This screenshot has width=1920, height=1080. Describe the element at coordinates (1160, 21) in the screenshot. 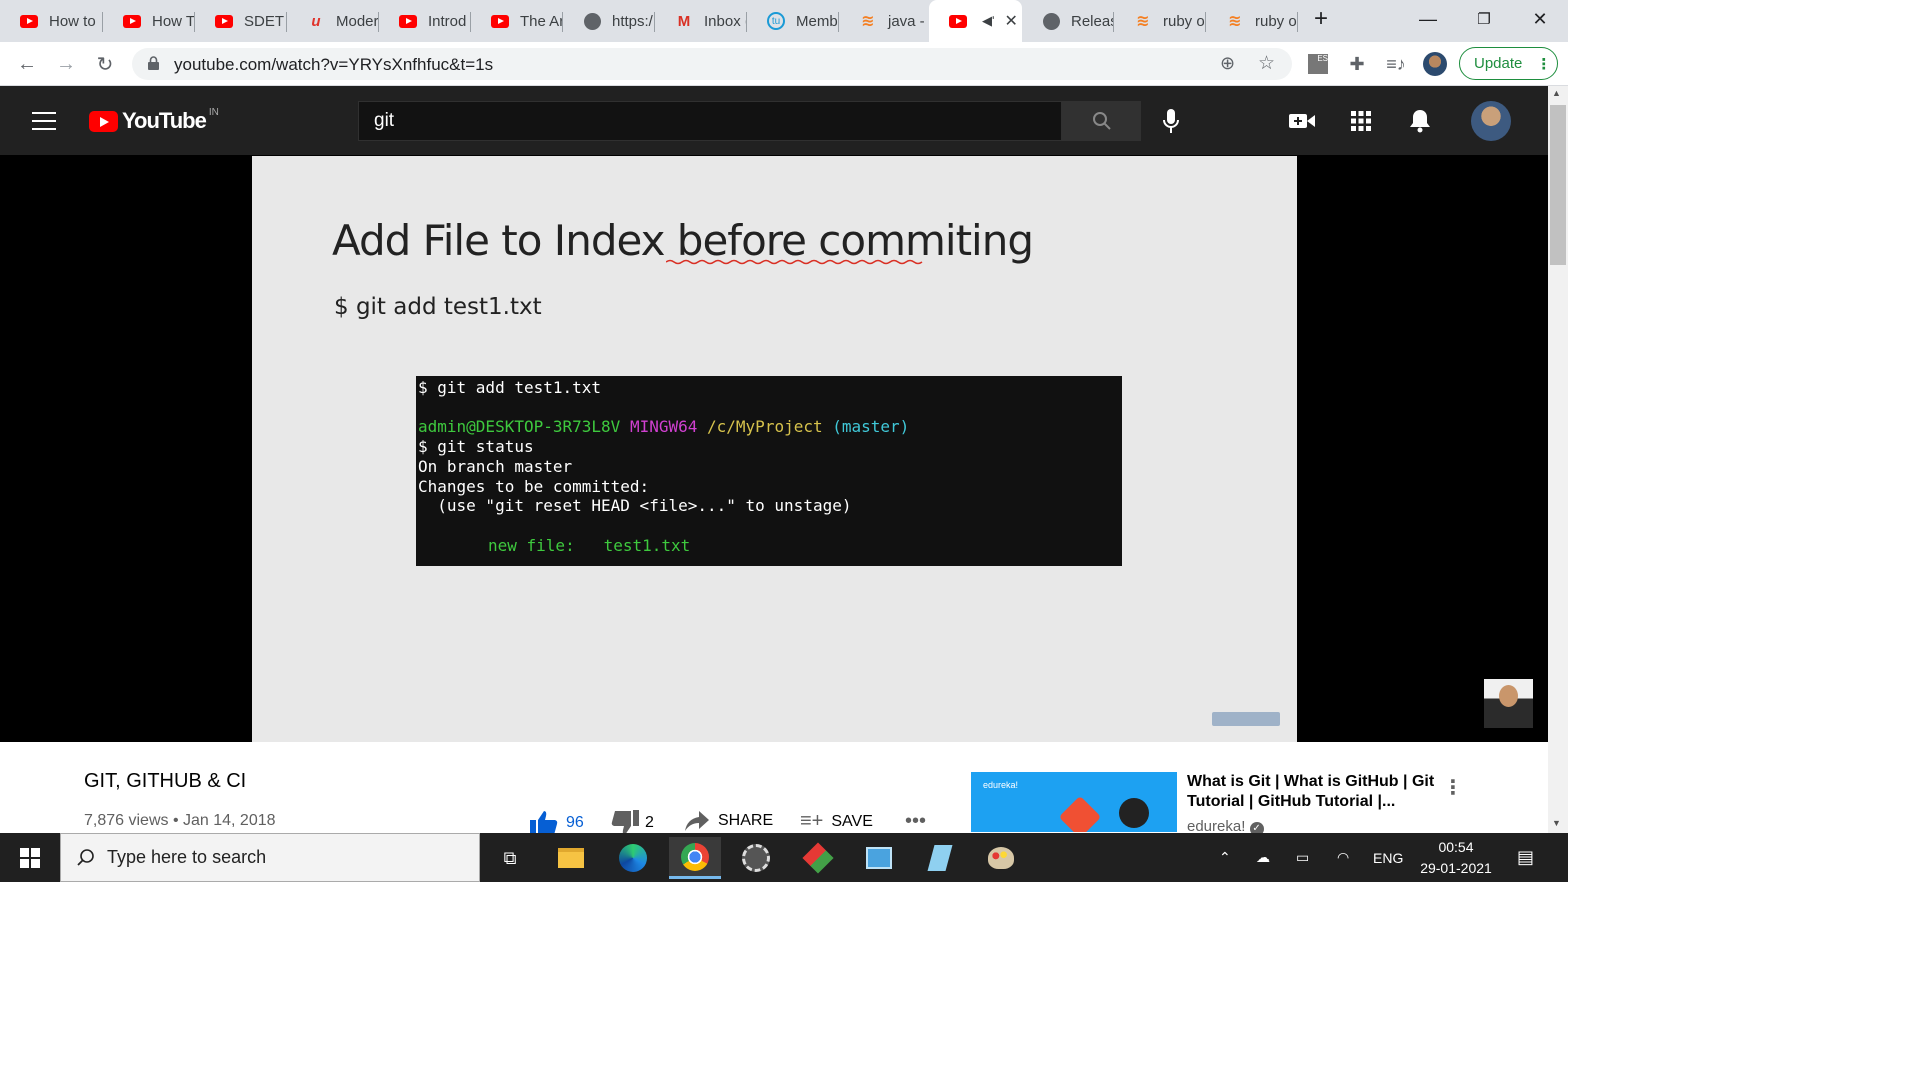

I see `tab-ruby-1: ≋ ruby o` at that location.